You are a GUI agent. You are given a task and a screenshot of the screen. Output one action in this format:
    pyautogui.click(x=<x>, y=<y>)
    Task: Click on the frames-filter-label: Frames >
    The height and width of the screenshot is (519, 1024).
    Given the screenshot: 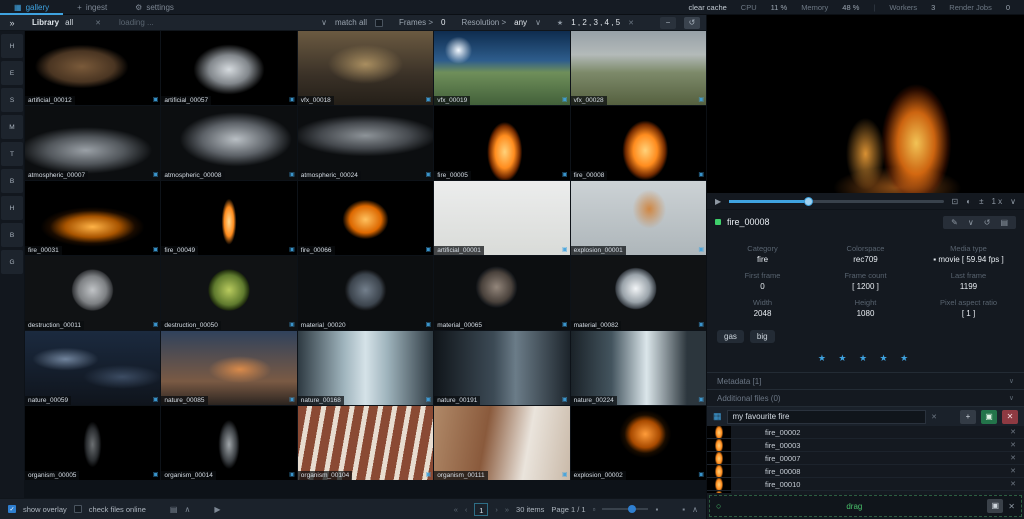 What is the action you would take?
    pyautogui.click(x=416, y=22)
    